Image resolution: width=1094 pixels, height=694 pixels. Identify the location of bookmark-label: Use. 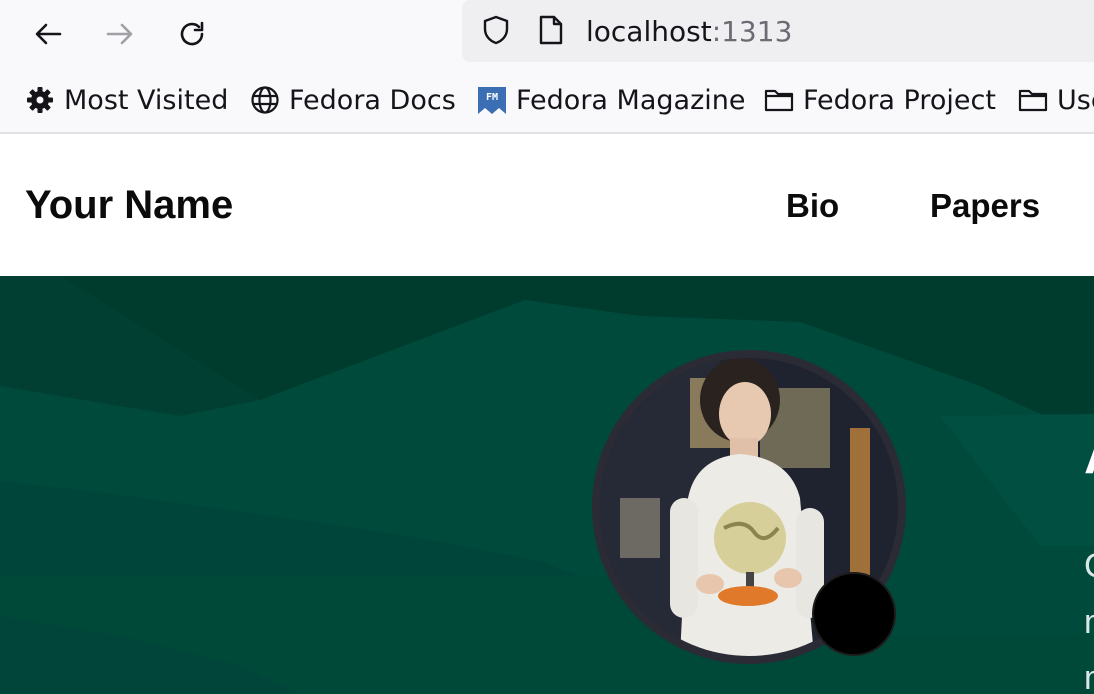
(1075, 100).